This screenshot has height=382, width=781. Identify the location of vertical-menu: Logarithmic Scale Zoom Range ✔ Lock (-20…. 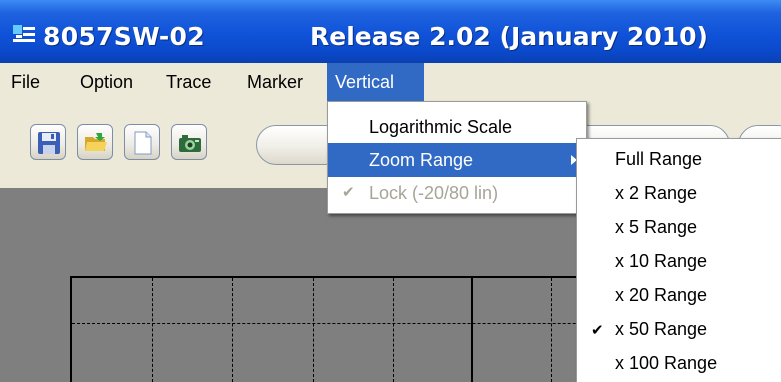
(457, 157).